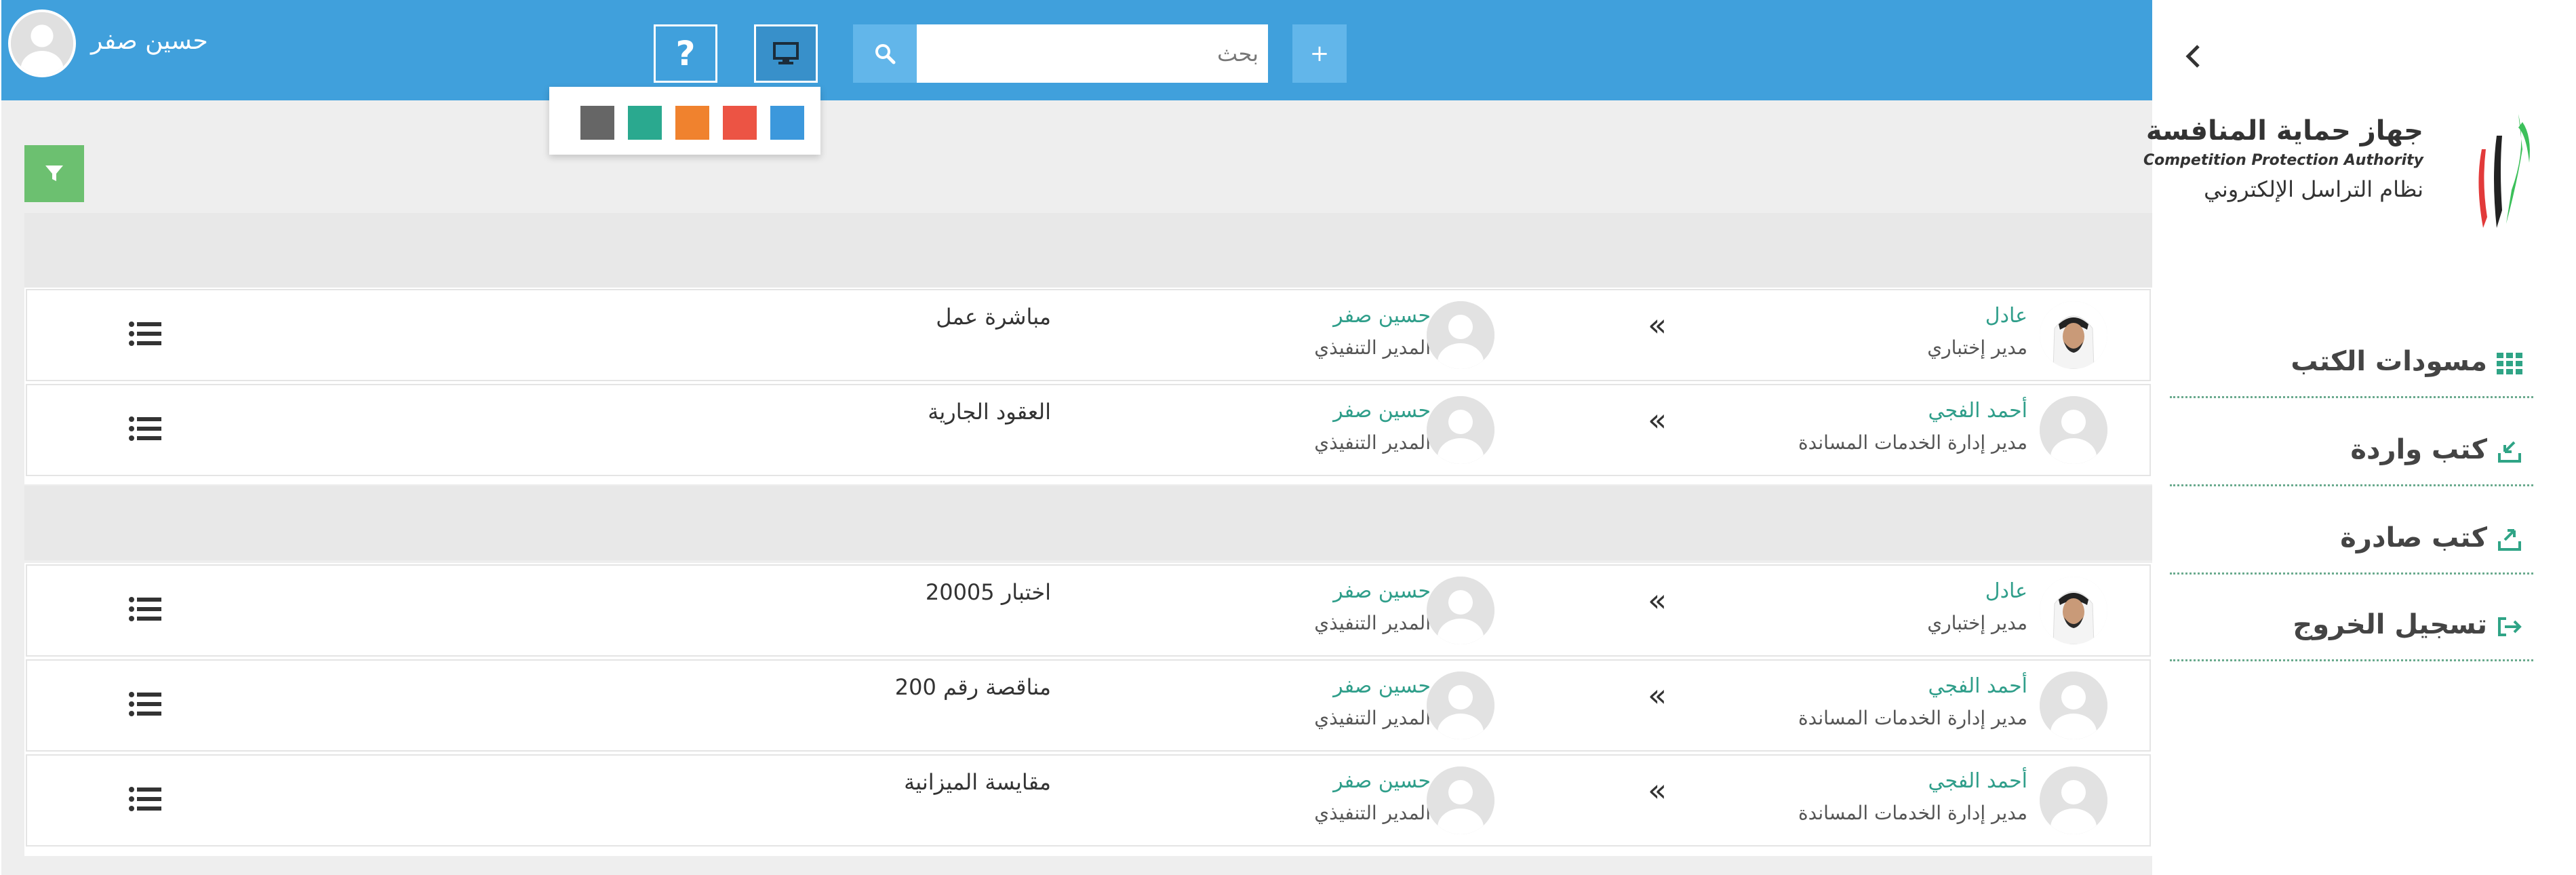 The height and width of the screenshot is (875, 2576). What do you see at coordinates (740, 123) in the screenshot?
I see `color-swatch-red` at bounding box center [740, 123].